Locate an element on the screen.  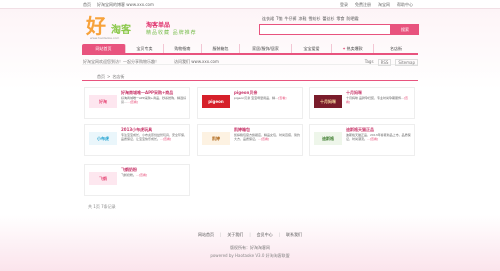
rss-button: RSS is located at coordinates (384, 62).